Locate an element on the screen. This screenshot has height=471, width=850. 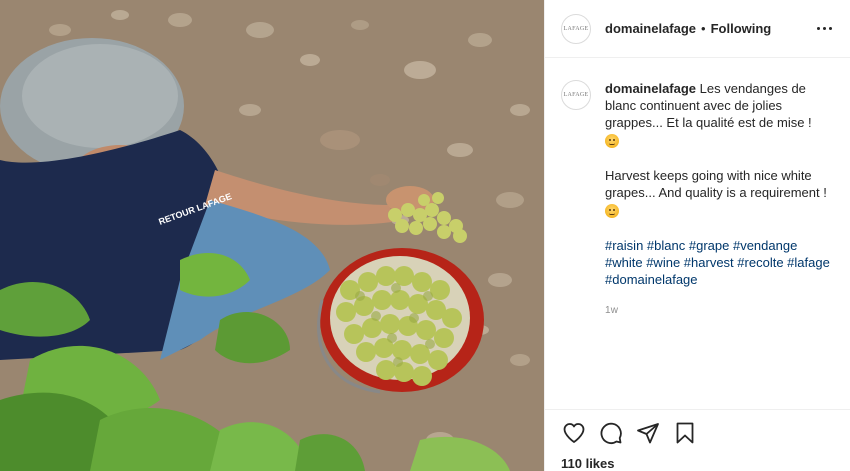
caption-username-link: domainelafage is located at coordinates (650, 88).